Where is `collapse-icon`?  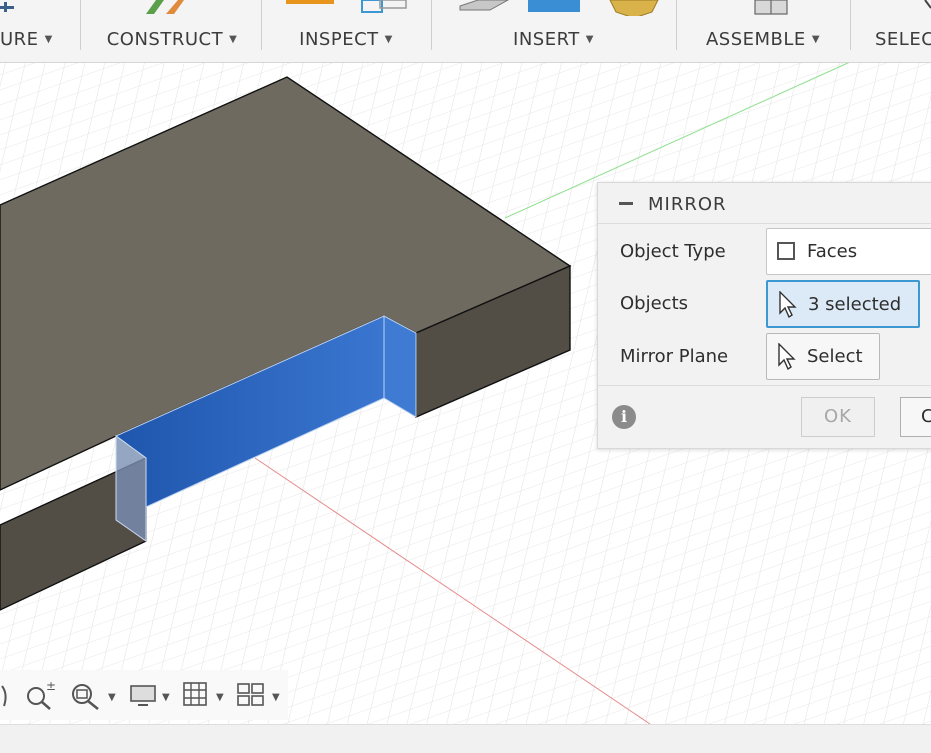
collapse-icon is located at coordinates (626, 203).